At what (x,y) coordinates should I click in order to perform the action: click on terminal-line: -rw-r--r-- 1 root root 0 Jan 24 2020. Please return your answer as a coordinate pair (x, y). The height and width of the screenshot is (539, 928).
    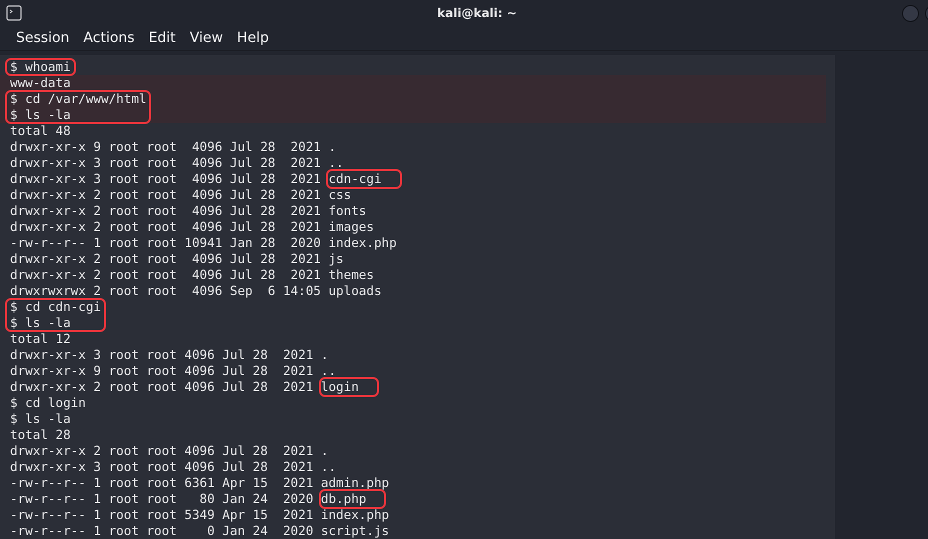
    Looking at the image, I should click on (162, 531).